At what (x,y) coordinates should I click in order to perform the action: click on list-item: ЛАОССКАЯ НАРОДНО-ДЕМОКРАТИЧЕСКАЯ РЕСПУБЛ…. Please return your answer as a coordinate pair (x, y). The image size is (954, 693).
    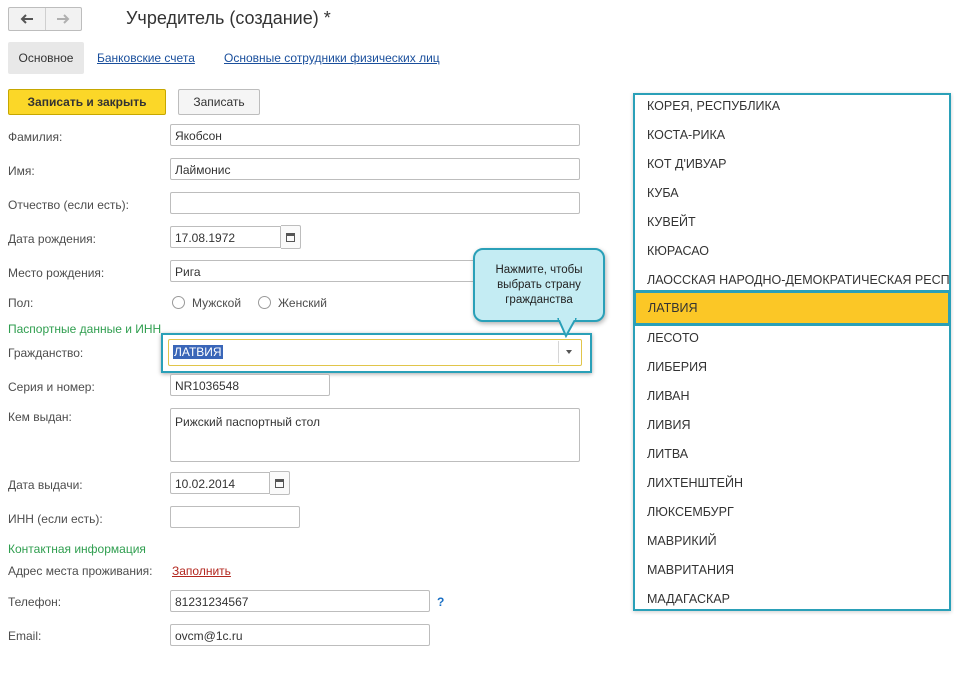
    Looking at the image, I should click on (798, 280).